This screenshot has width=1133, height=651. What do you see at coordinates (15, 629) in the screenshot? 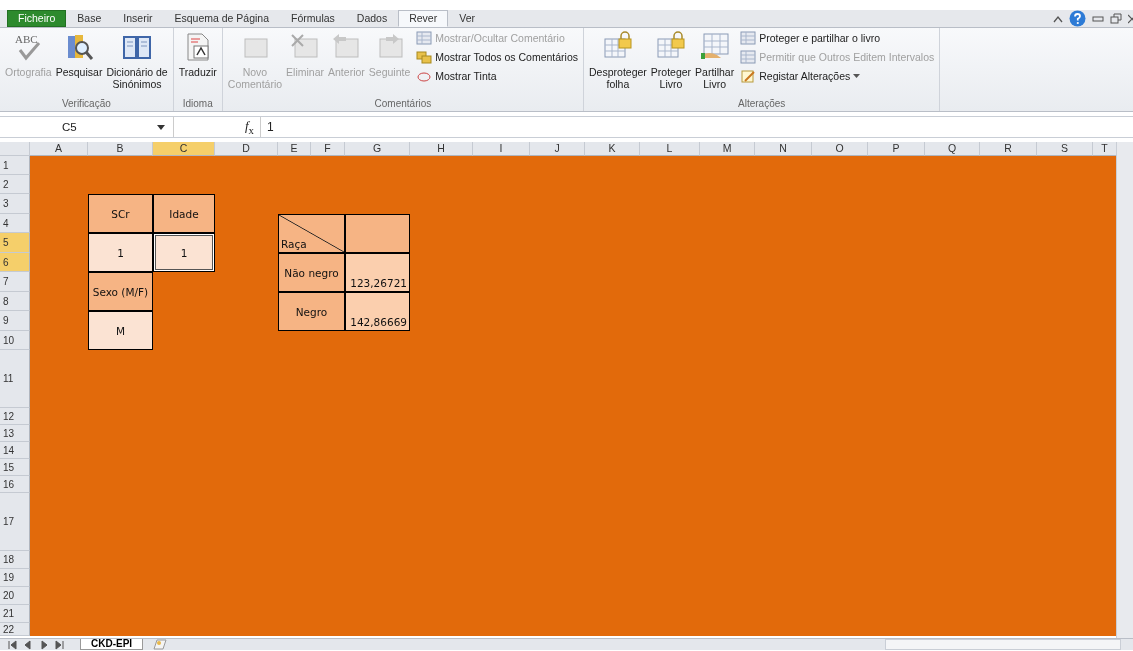
I see `row-header: 22` at bounding box center [15, 629].